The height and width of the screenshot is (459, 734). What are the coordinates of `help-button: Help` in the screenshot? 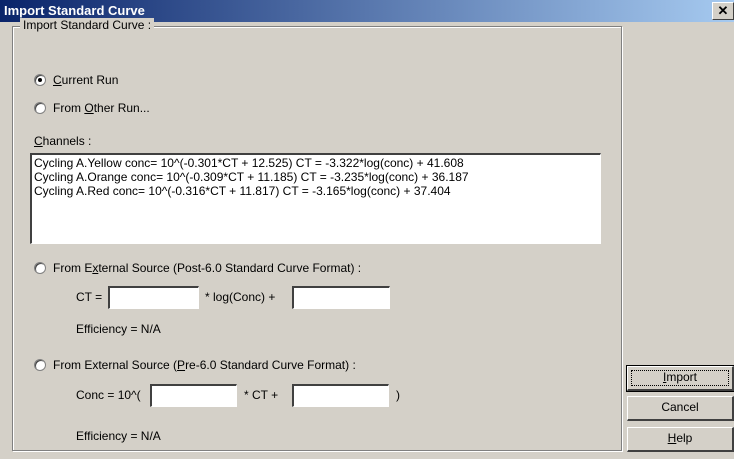 It's located at (680, 439).